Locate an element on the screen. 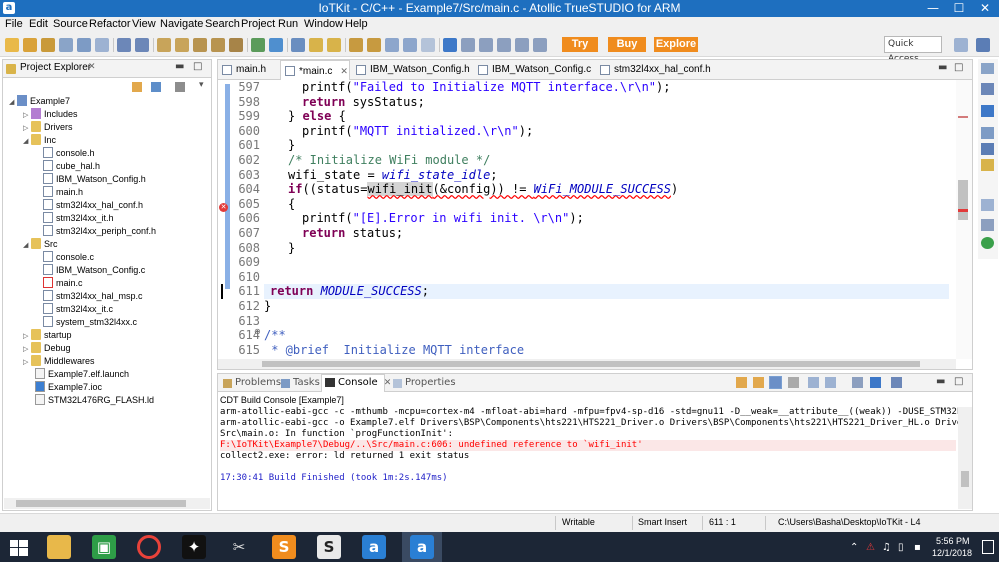 The height and width of the screenshot is (562, 999). tree-item-it-c: stm32l4xx_it.c is located at coordinates (78, 309).